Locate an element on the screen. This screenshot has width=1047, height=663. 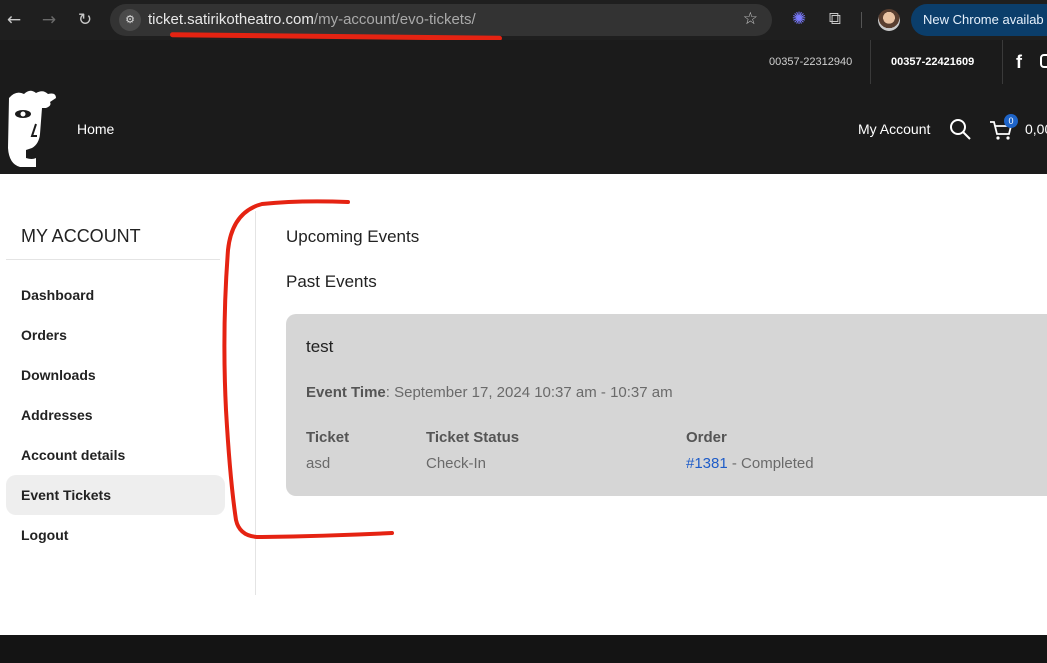
sidebar-title: MY ACCOUNT is located at coordinates (81, 236).